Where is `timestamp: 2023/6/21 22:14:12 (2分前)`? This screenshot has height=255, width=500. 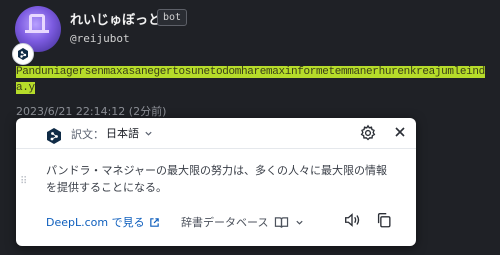 timestamp: 2023/6/21 22:14:12 (2分前) is located at coordinates (91, 111).